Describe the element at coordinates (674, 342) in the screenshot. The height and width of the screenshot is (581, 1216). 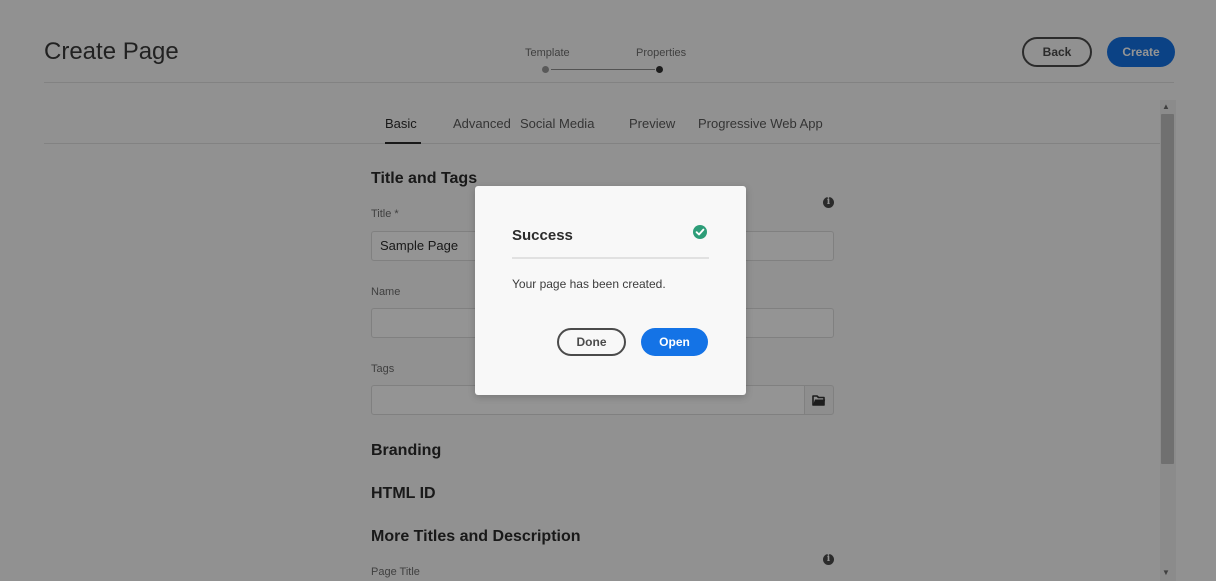
I see `open-button: Open` at that location.